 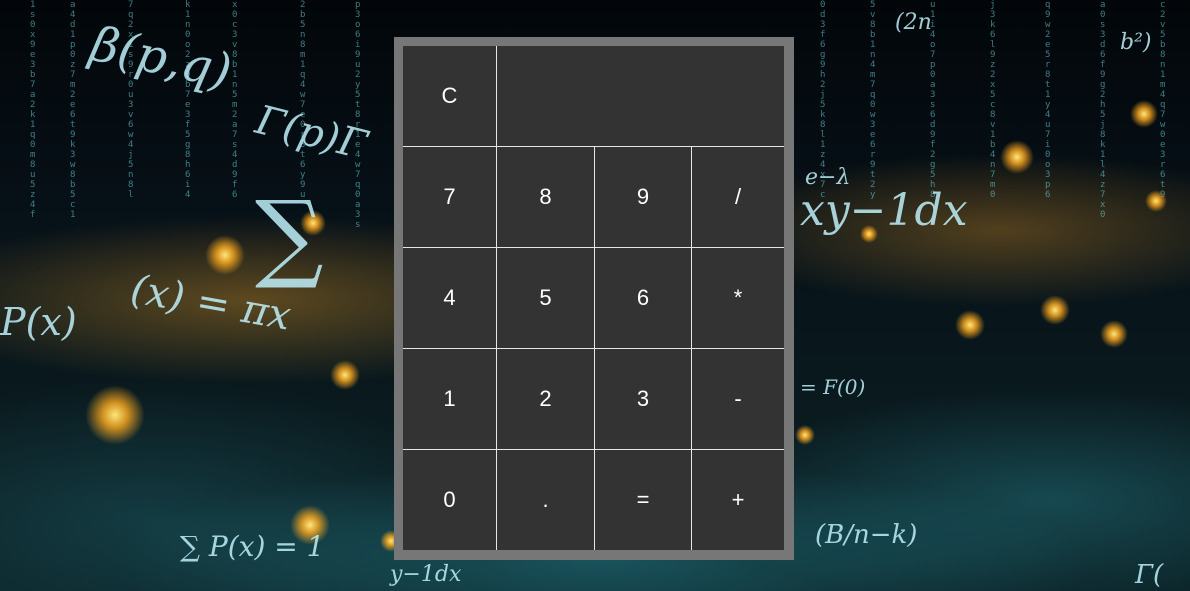 What do you see at coordinates (1136, 42) in the screenshot?
I see `formula-b-squared: b²)` at bounding box center [1136, 42].